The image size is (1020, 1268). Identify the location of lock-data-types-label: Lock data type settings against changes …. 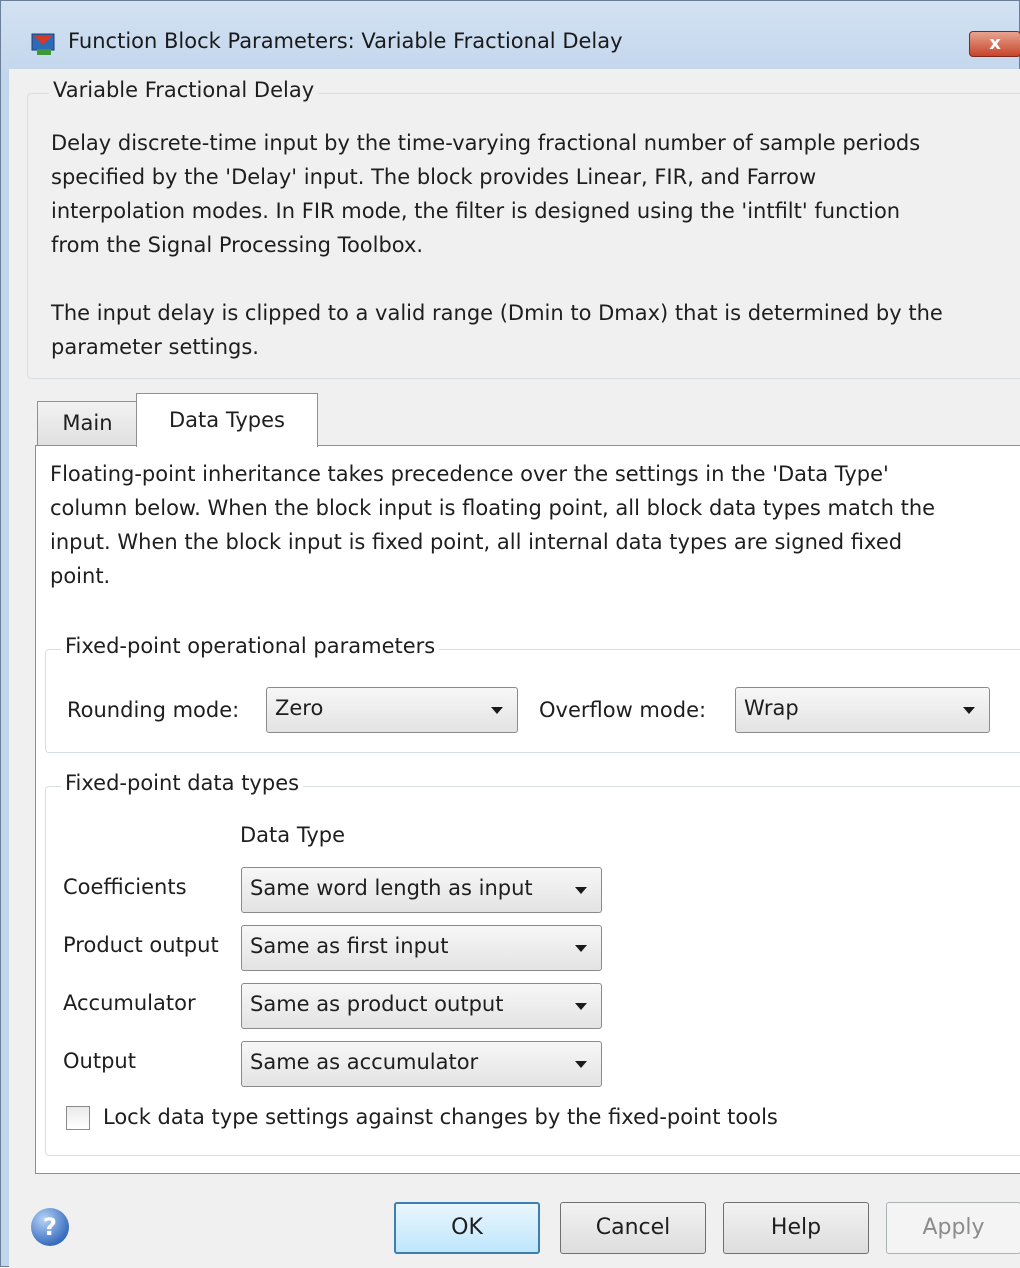
(440, 1117).